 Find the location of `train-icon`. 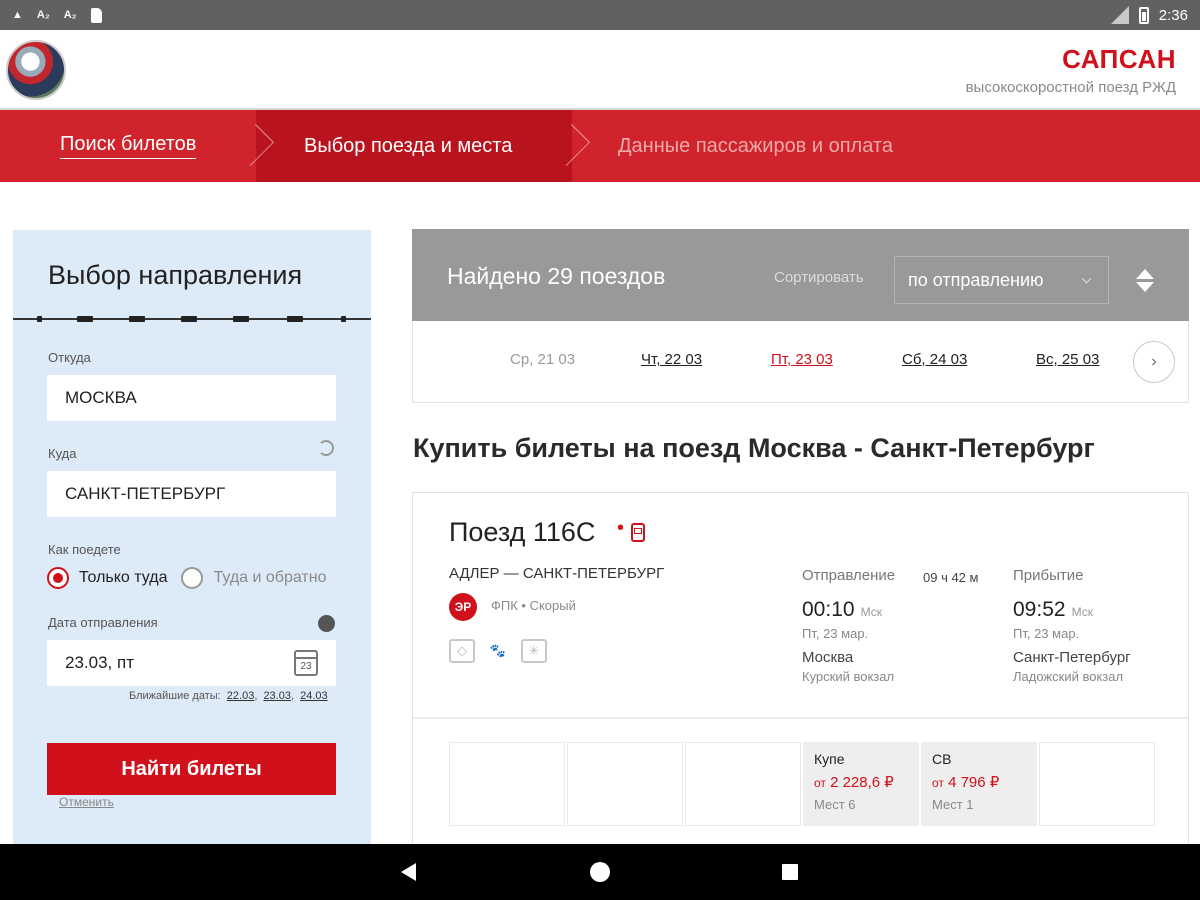

train-icon is located at coordinates (638, 532).